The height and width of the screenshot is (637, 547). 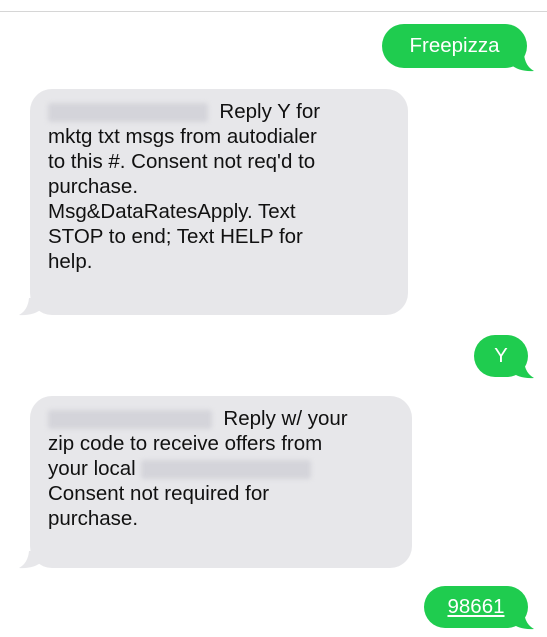 I want to click on message-line: Msg&DataRatesApply. Text, so click(x=172, y=211).